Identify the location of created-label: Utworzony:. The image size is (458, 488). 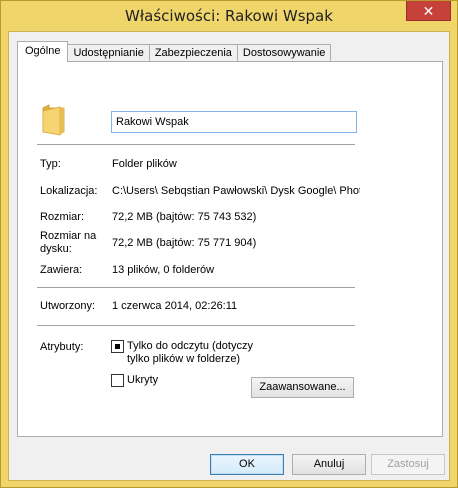
(68, 306).